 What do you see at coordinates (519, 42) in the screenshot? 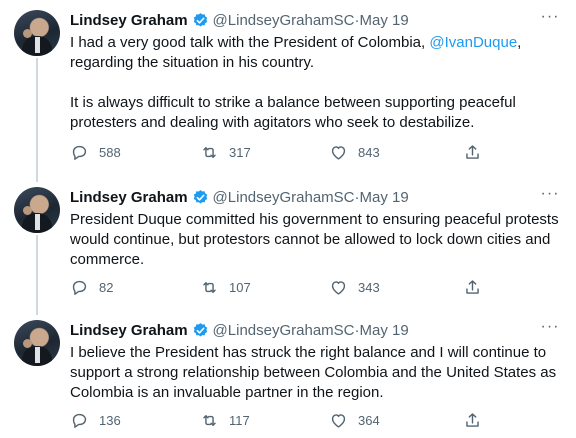
I see `tweet-text-part: ,` at bounding box center [519, 42].